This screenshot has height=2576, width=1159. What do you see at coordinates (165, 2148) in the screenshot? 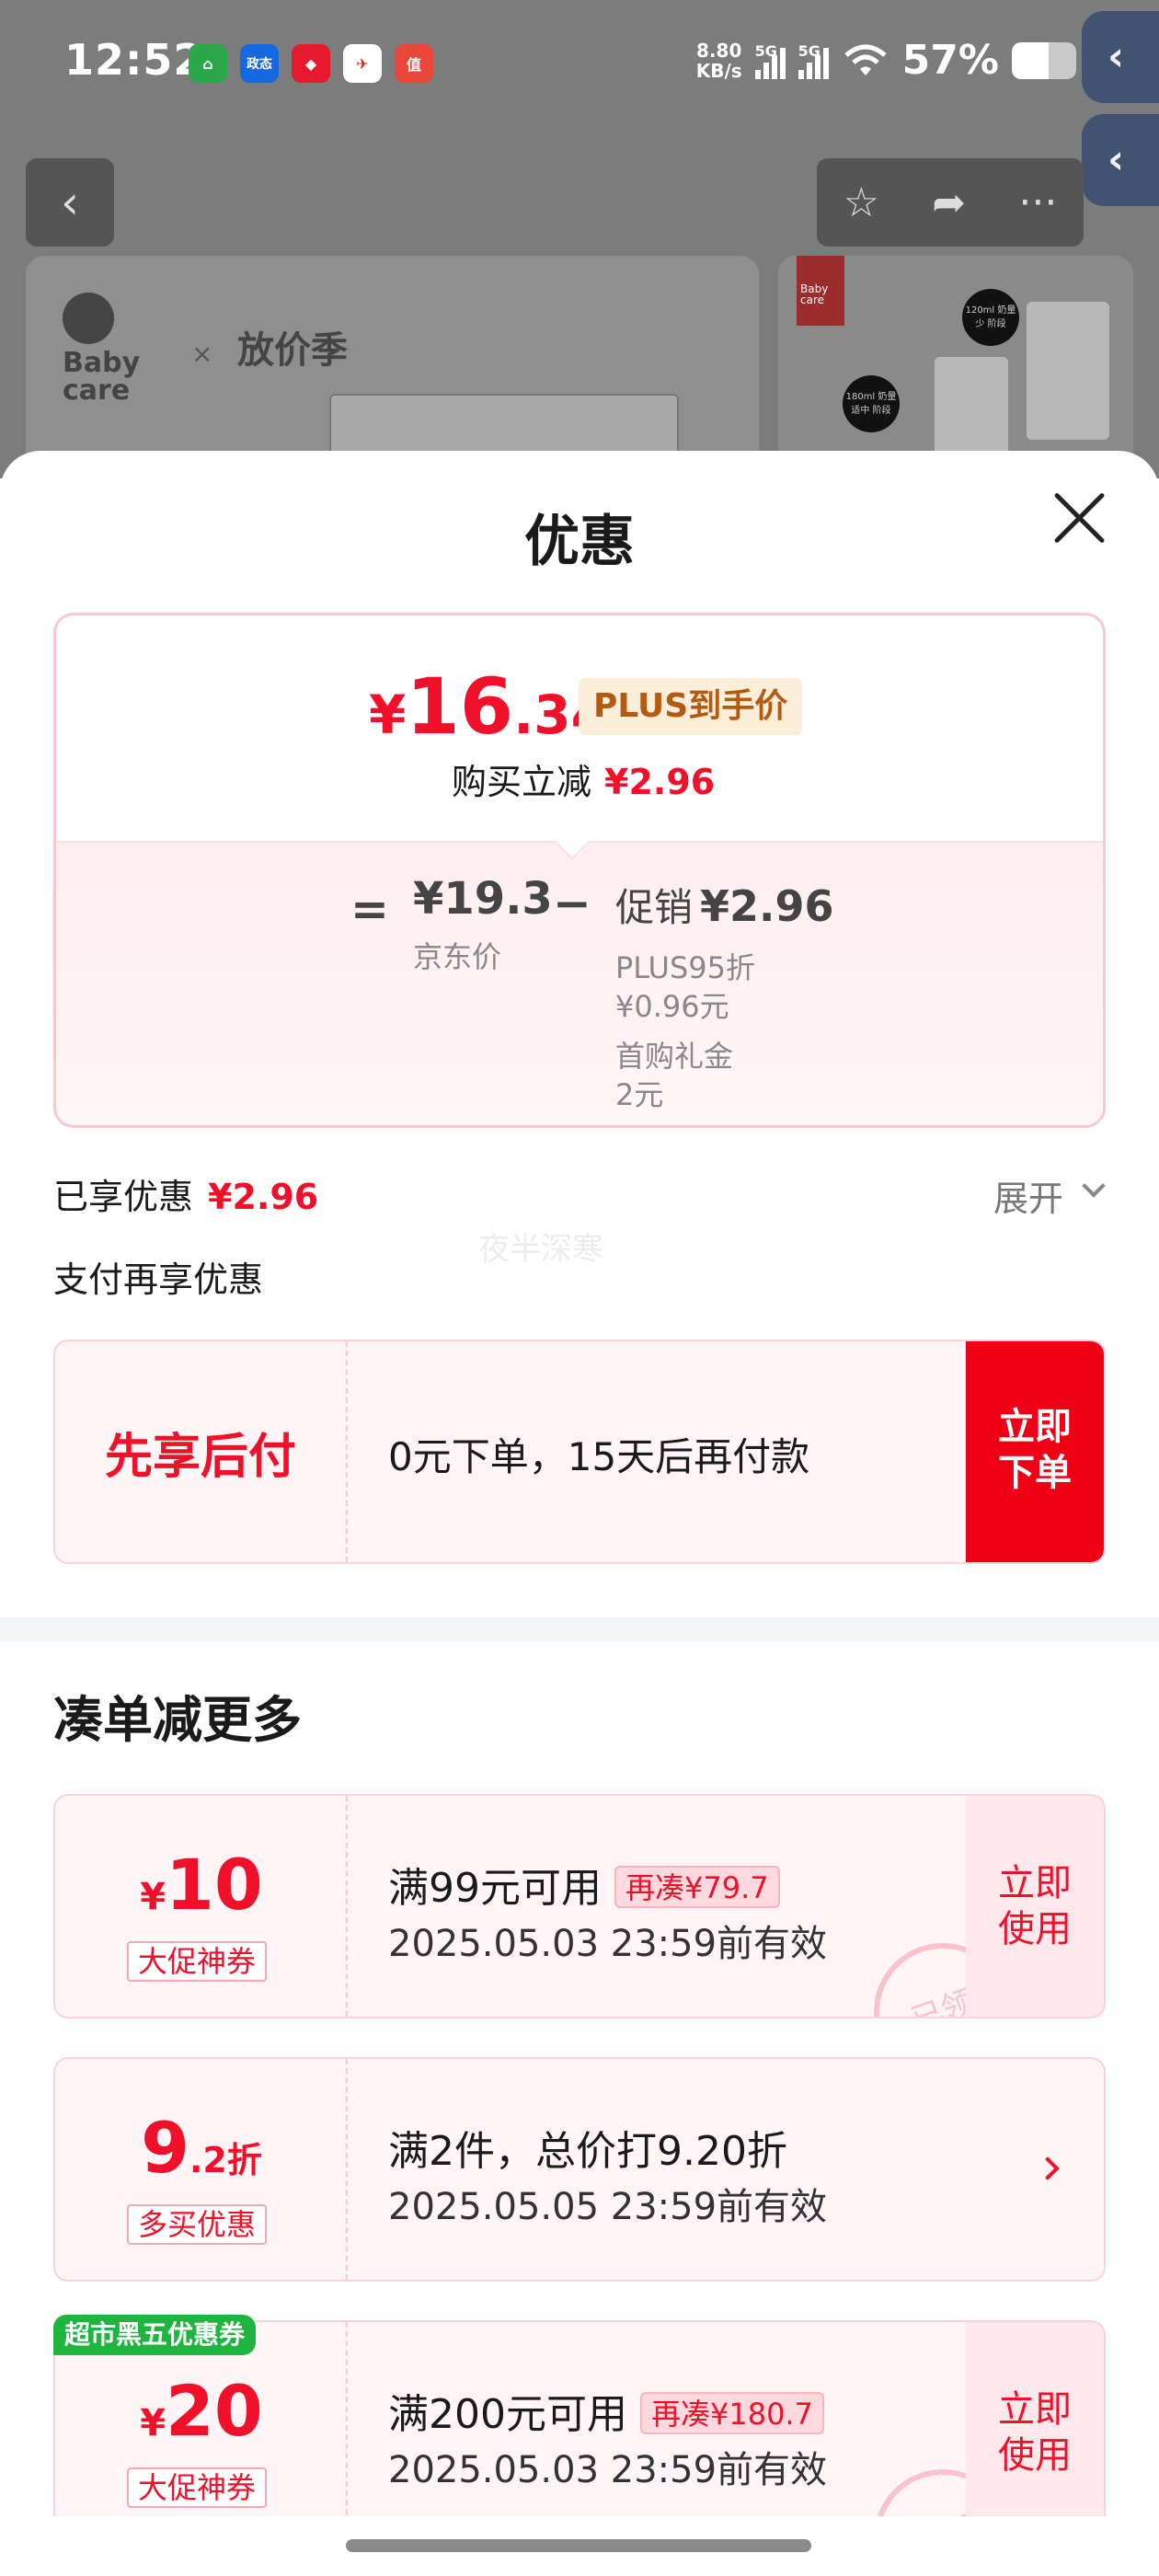
I see `coupon-value: 9` at bounding box center [165, 2148].